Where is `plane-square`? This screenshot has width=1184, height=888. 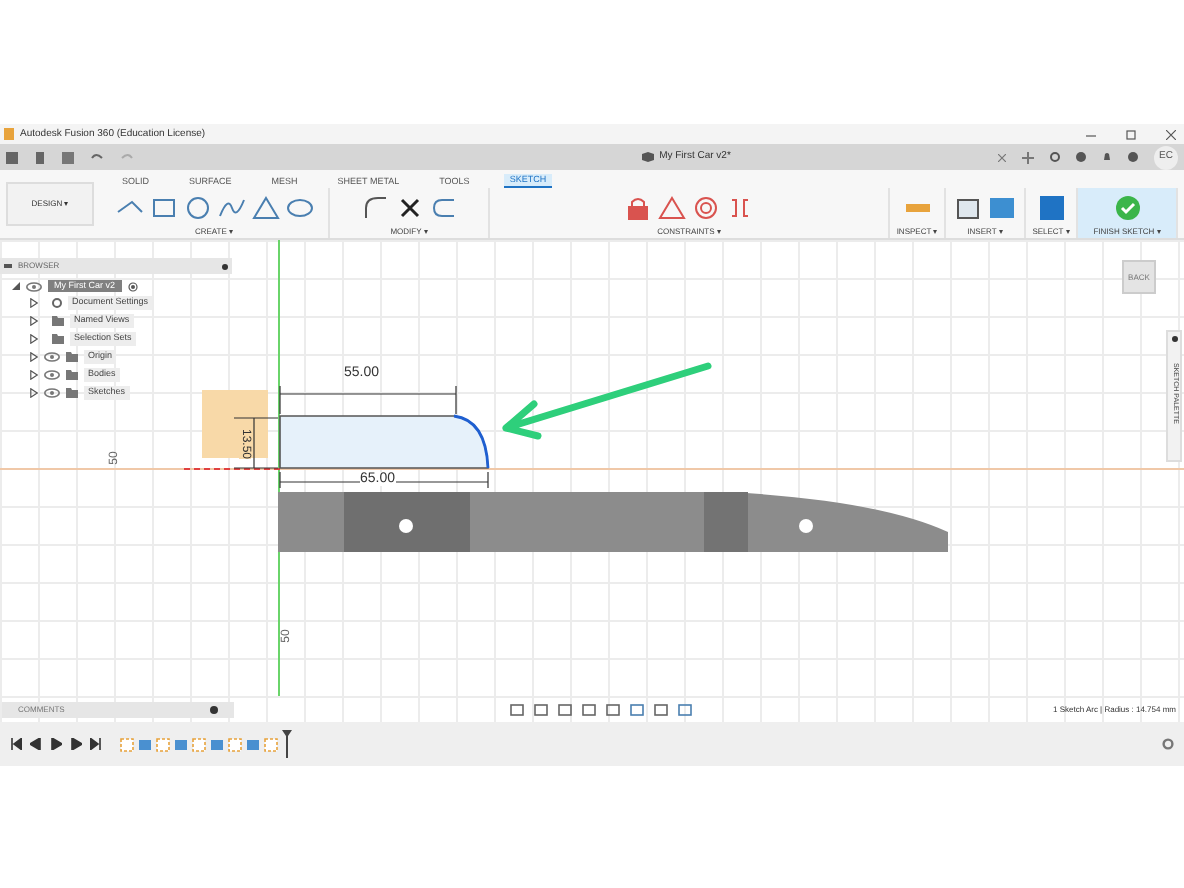 plane-square is located at coordinates (235, 424).